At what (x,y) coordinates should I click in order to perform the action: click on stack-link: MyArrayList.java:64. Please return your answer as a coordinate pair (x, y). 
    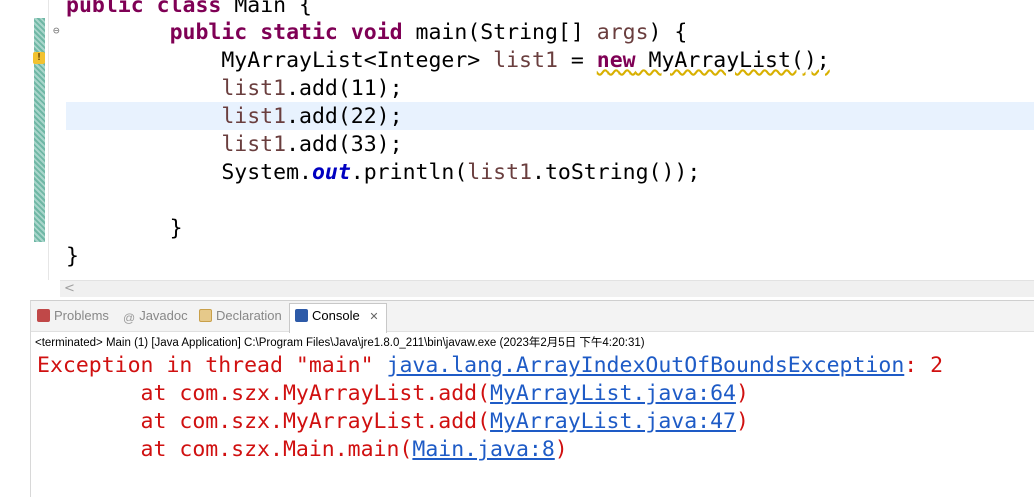
    Looking at the image, I should click on (613, 393).